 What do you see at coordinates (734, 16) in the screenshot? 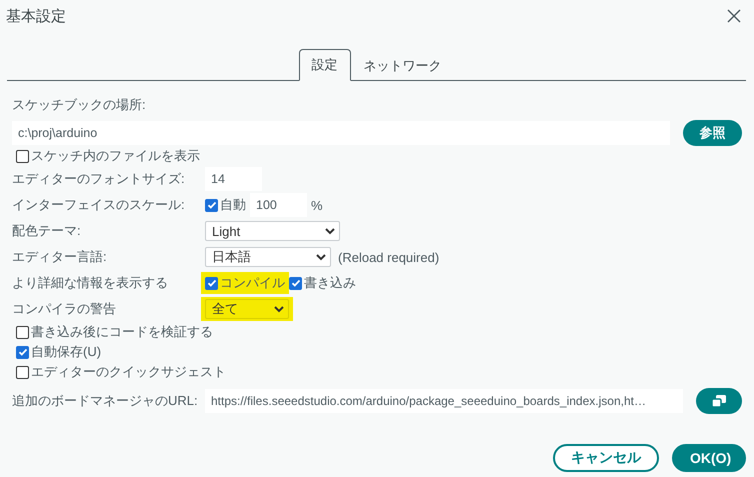
I see `close-icon` at bounding box center [734, 16].